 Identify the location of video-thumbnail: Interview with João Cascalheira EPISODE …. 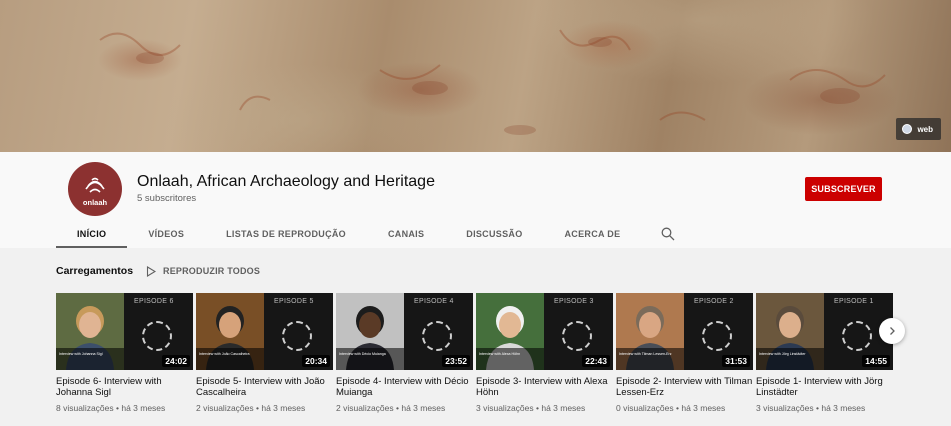
(264, 331).